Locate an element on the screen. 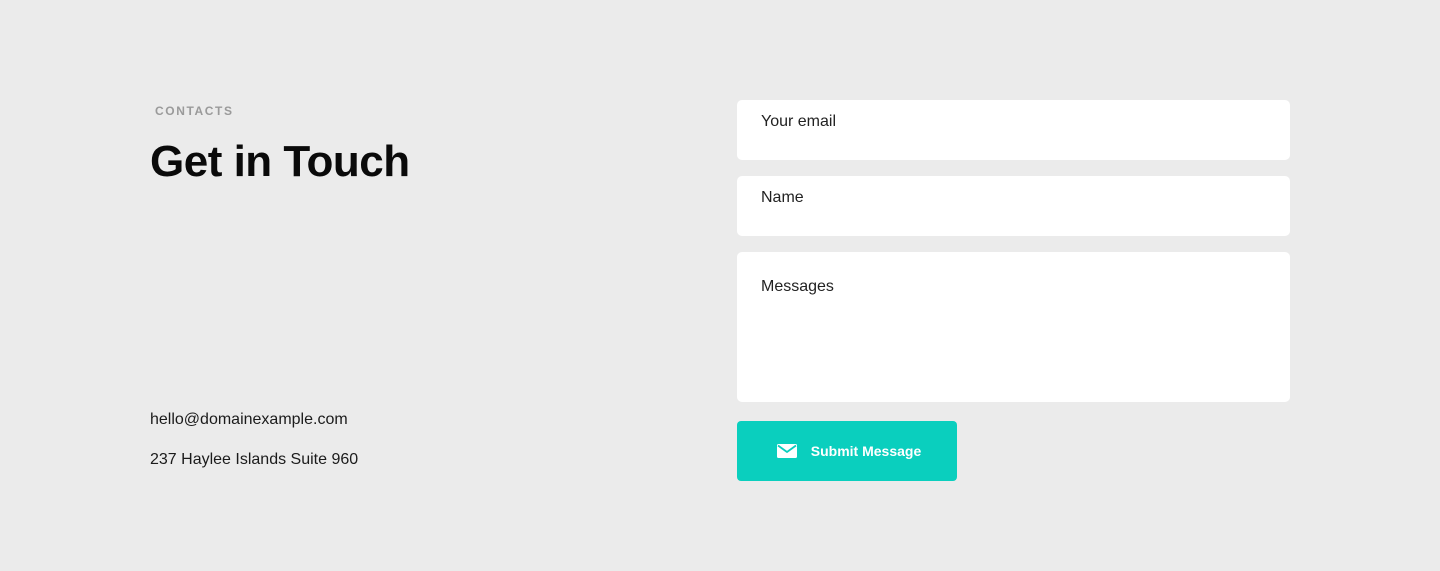  contact-email: hello@domainexample.com is located at coordinates (249, 420).